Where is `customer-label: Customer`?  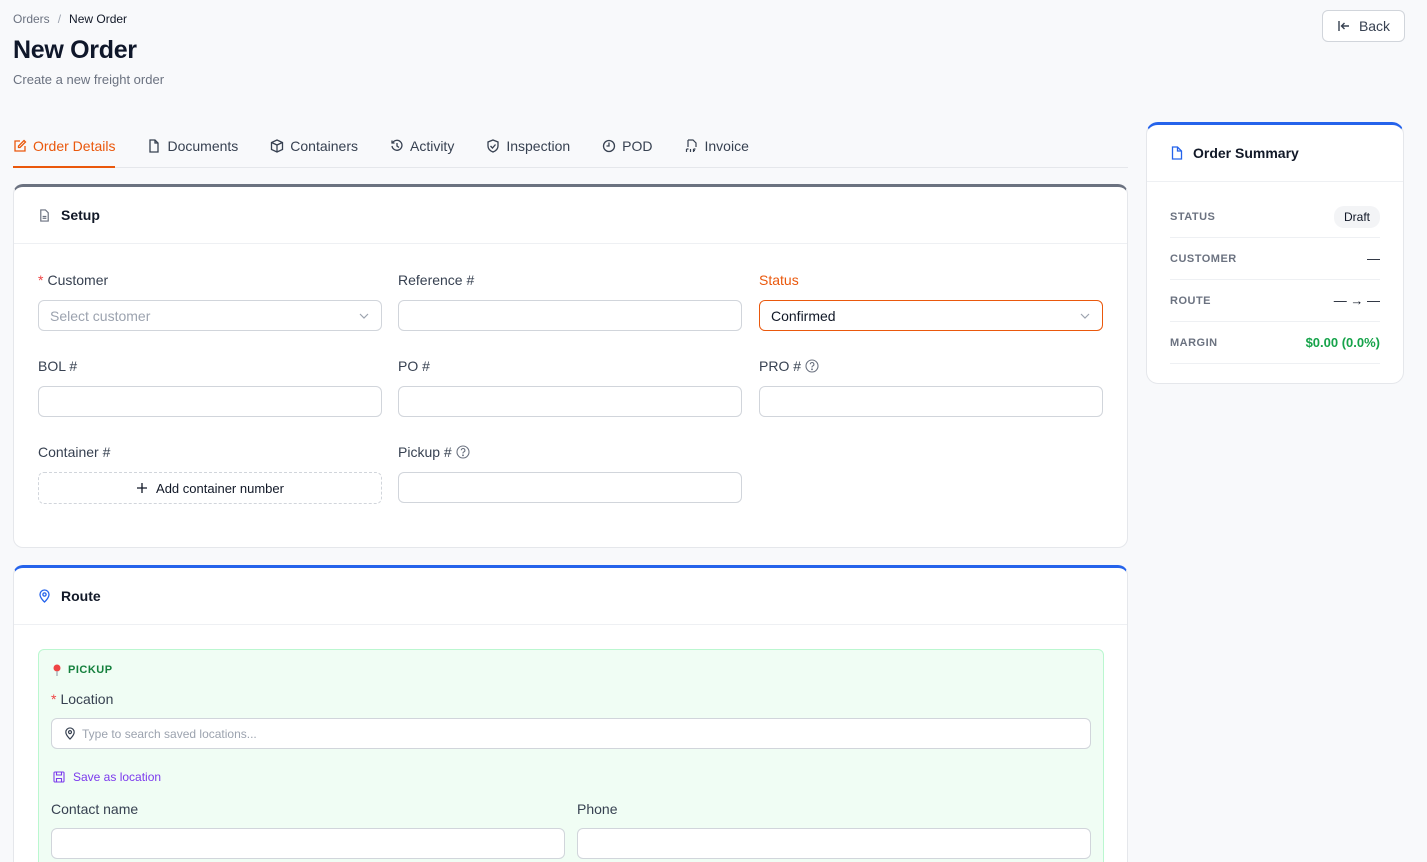 customer-label: Customer is located at coordinates (78, 280).